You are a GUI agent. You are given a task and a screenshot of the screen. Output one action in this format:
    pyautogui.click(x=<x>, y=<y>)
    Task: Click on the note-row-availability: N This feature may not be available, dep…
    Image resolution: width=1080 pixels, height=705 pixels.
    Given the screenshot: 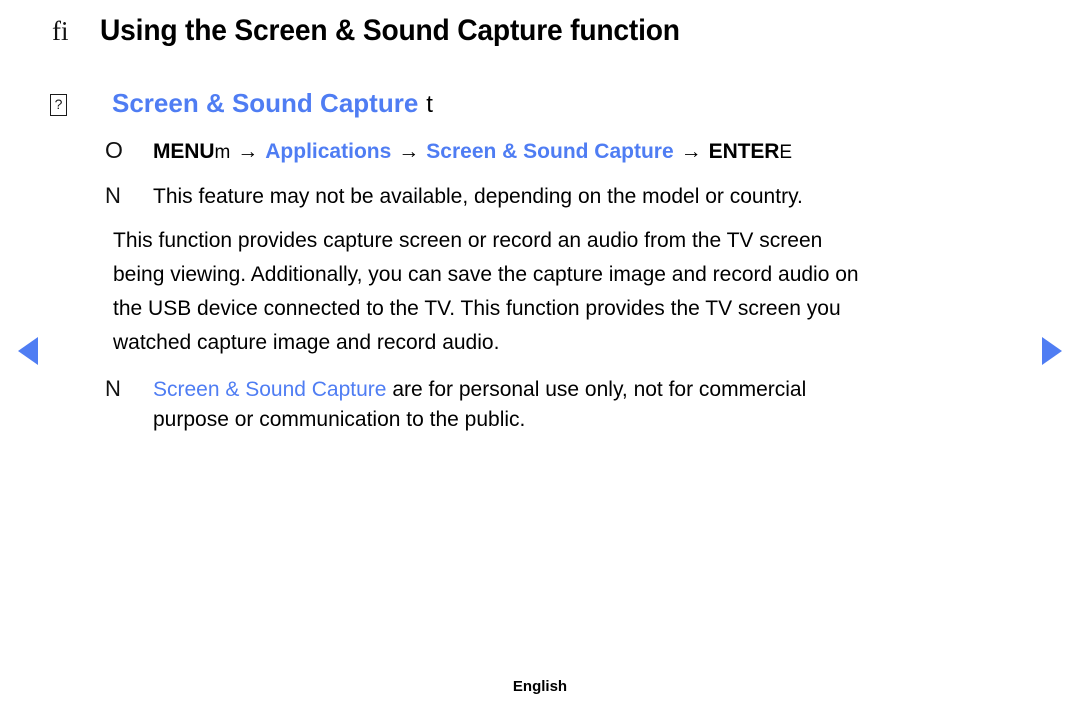 What is the action you would take?
    pyautogui.click(x=575, y=196)
    